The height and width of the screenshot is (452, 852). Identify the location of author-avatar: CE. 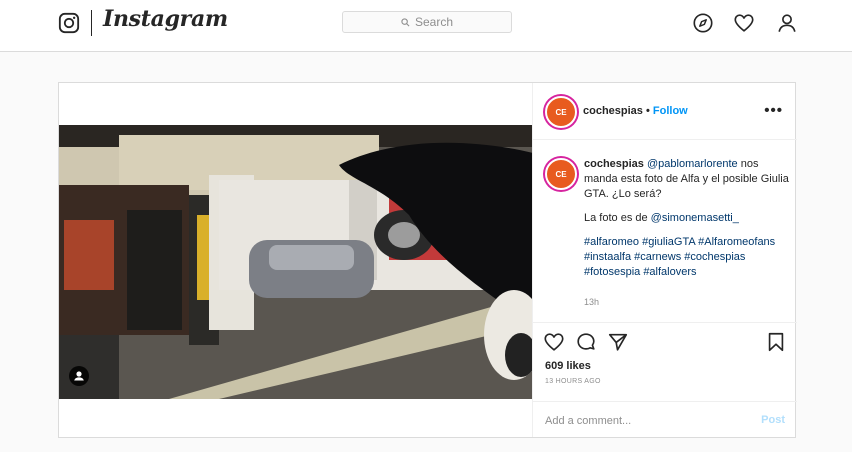
(561, 112).